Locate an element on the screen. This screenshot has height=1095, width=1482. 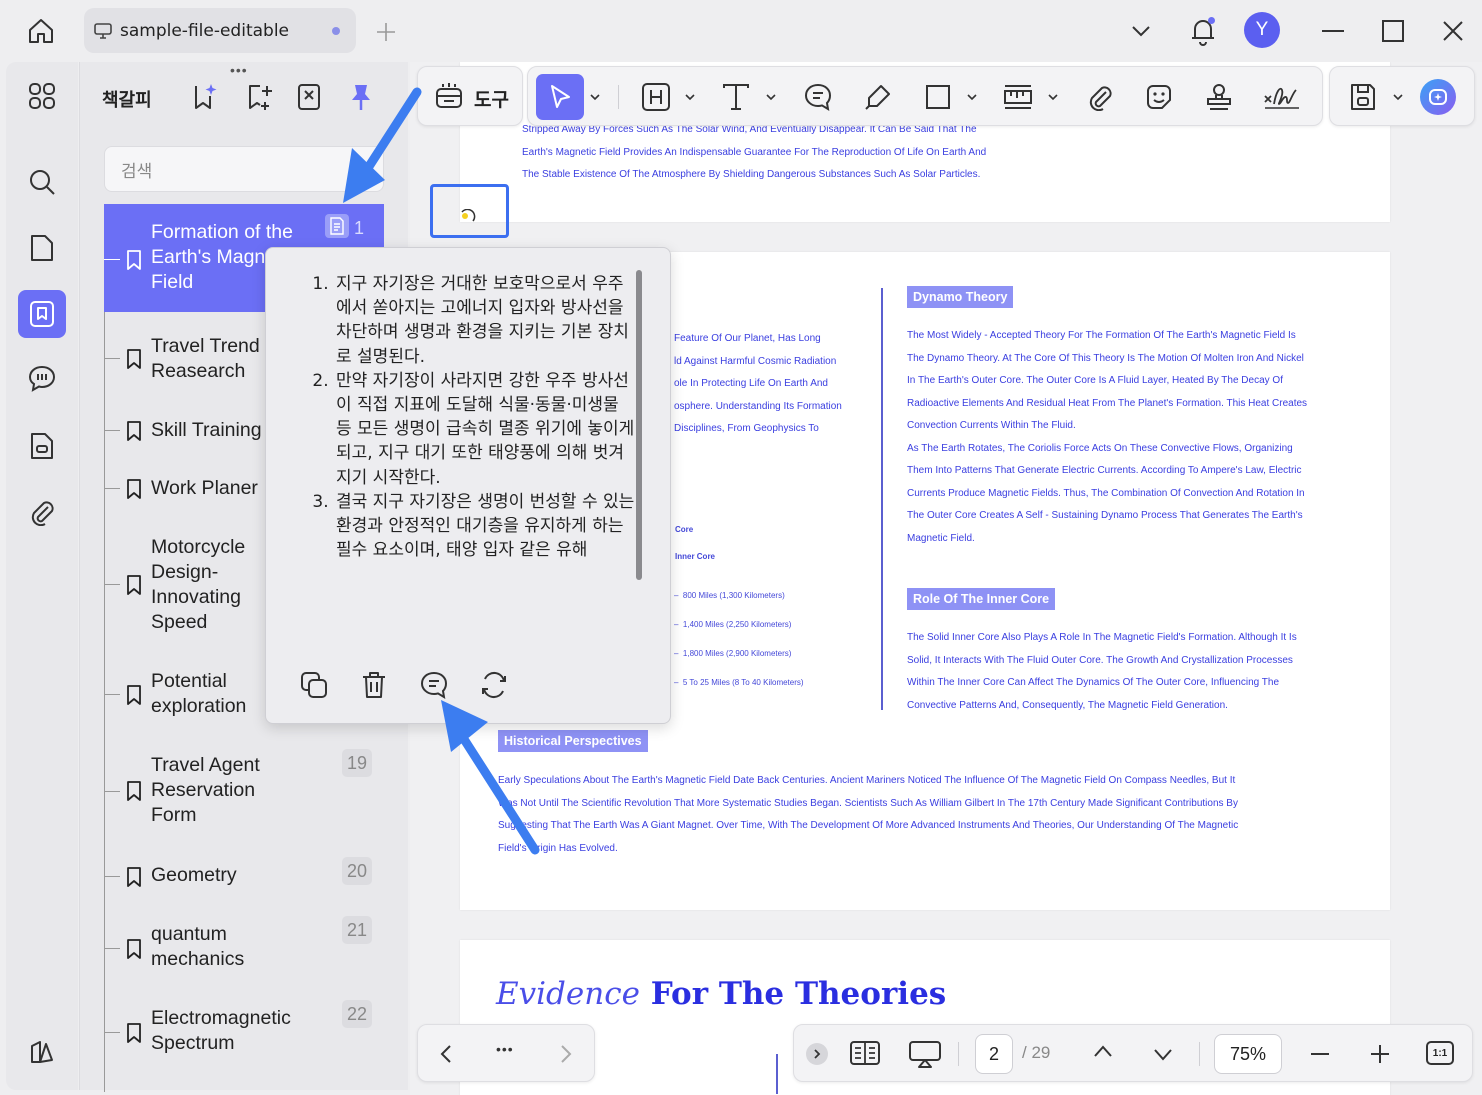
document-tab: sample-file-editable is located at coordinates (220, 30).